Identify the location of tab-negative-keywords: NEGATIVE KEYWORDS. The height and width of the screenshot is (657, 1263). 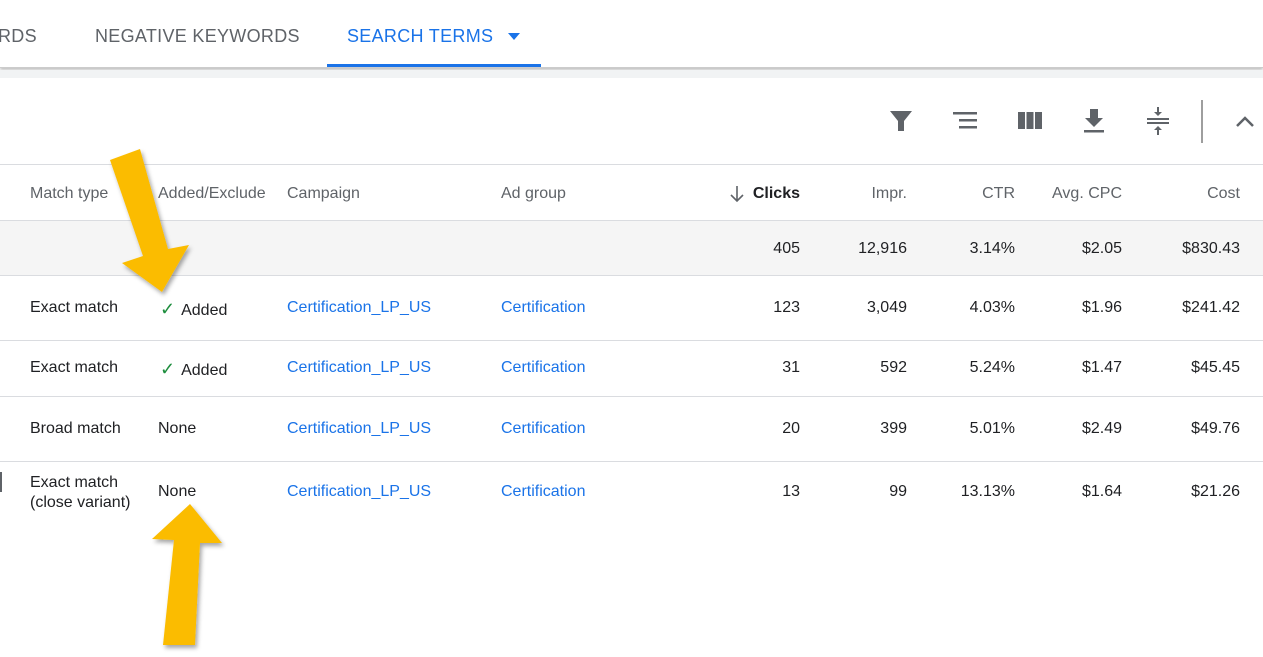
(197, 36).